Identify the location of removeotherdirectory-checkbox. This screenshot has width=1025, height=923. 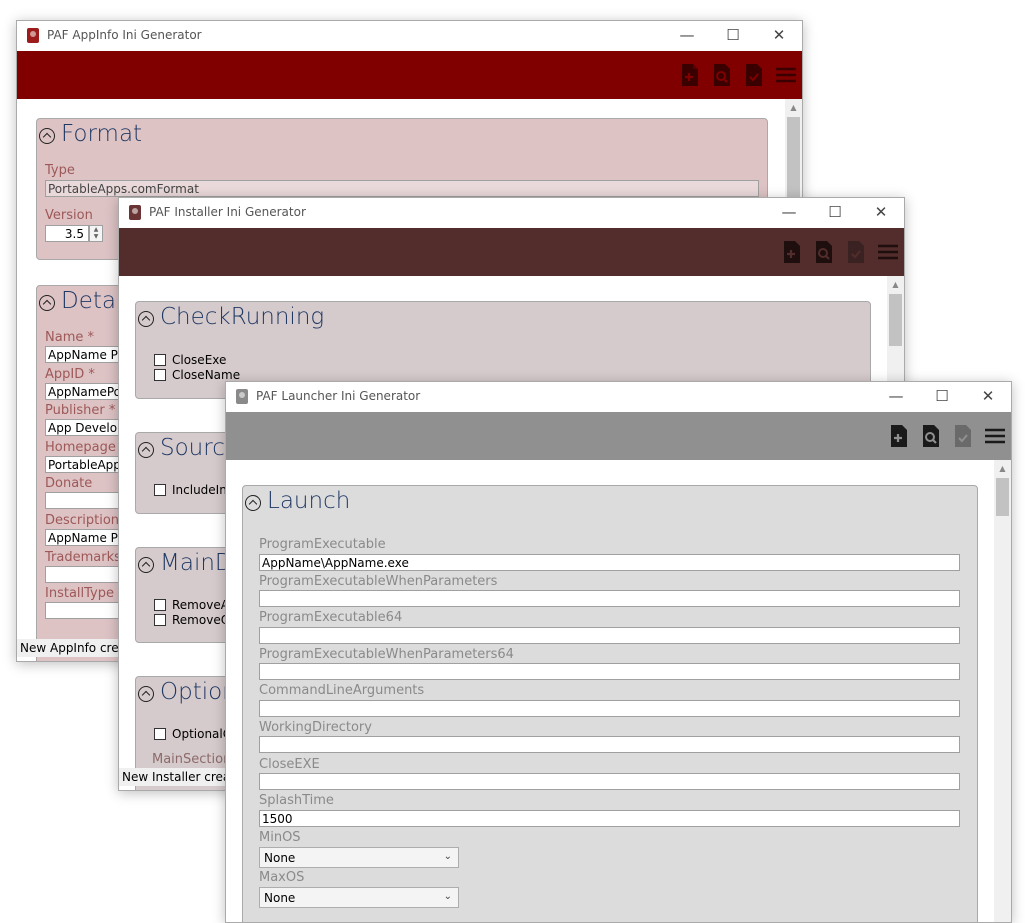
(160, 620).